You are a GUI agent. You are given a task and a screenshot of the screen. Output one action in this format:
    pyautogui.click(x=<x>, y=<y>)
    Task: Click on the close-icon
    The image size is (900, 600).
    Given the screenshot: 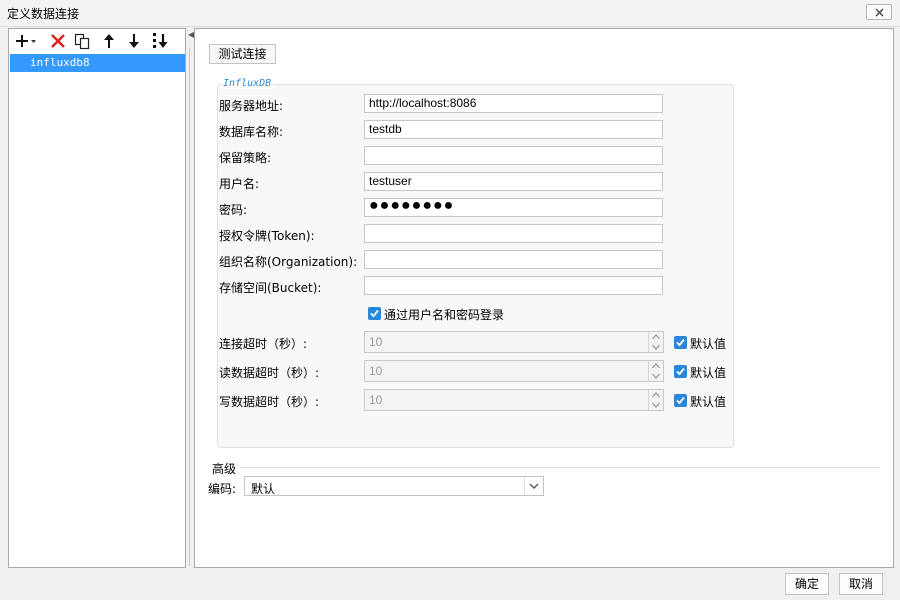 What is the action you would take?
    pyautogui.click(x=879, y=12)
    